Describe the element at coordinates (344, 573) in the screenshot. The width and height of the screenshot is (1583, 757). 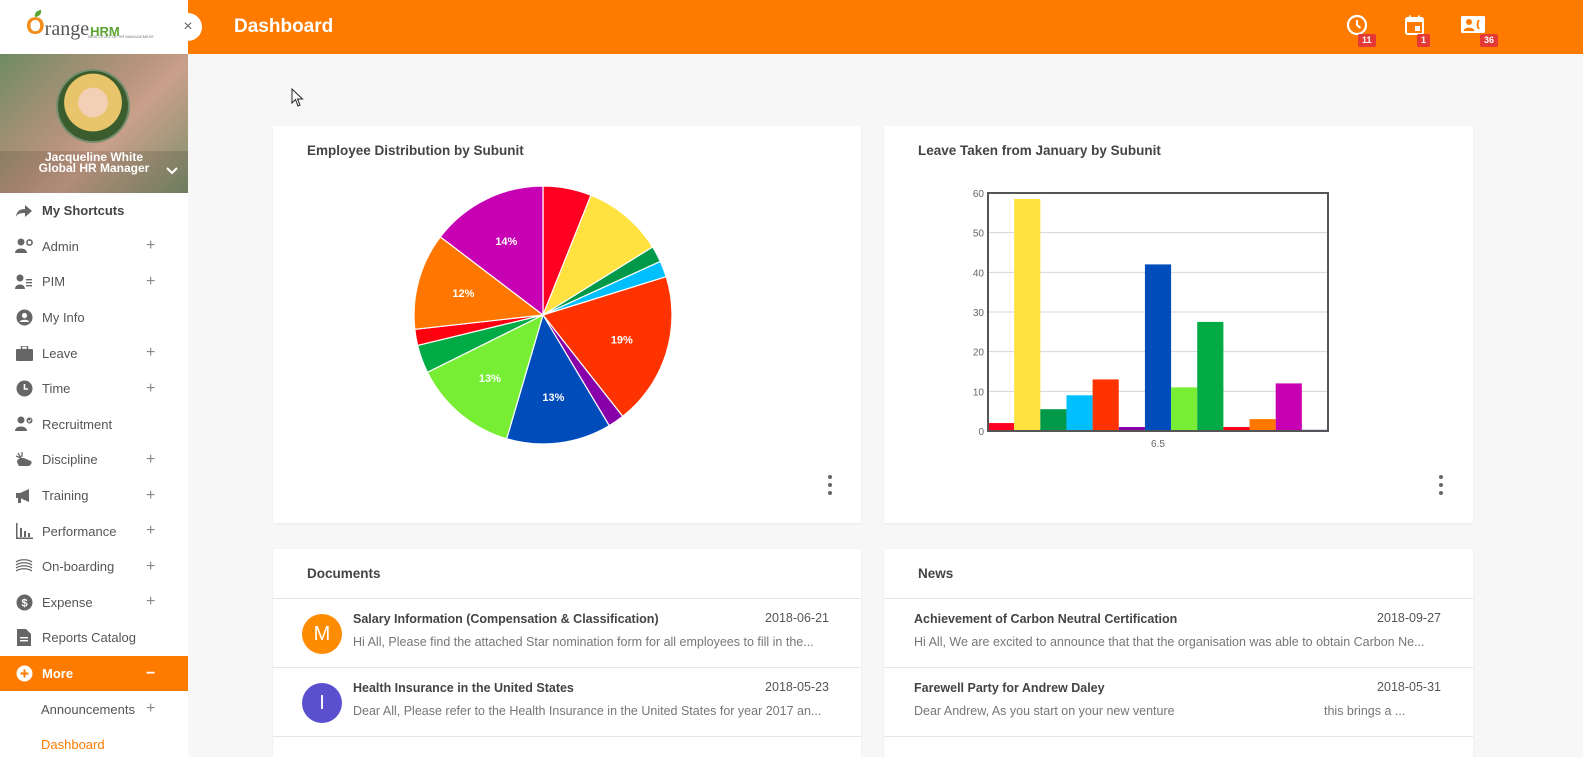
I see `card-title: Documents` at that location.